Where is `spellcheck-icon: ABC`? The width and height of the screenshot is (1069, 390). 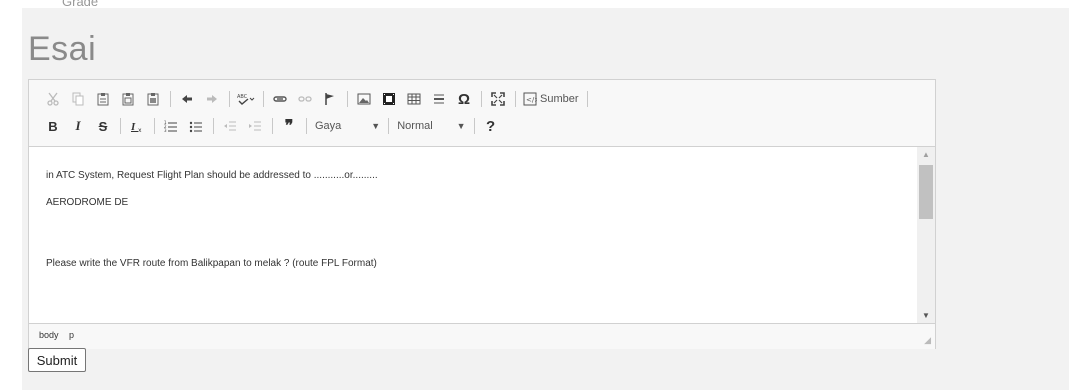 spellcheck-icon: ABC is located at coordinates (246, 99).